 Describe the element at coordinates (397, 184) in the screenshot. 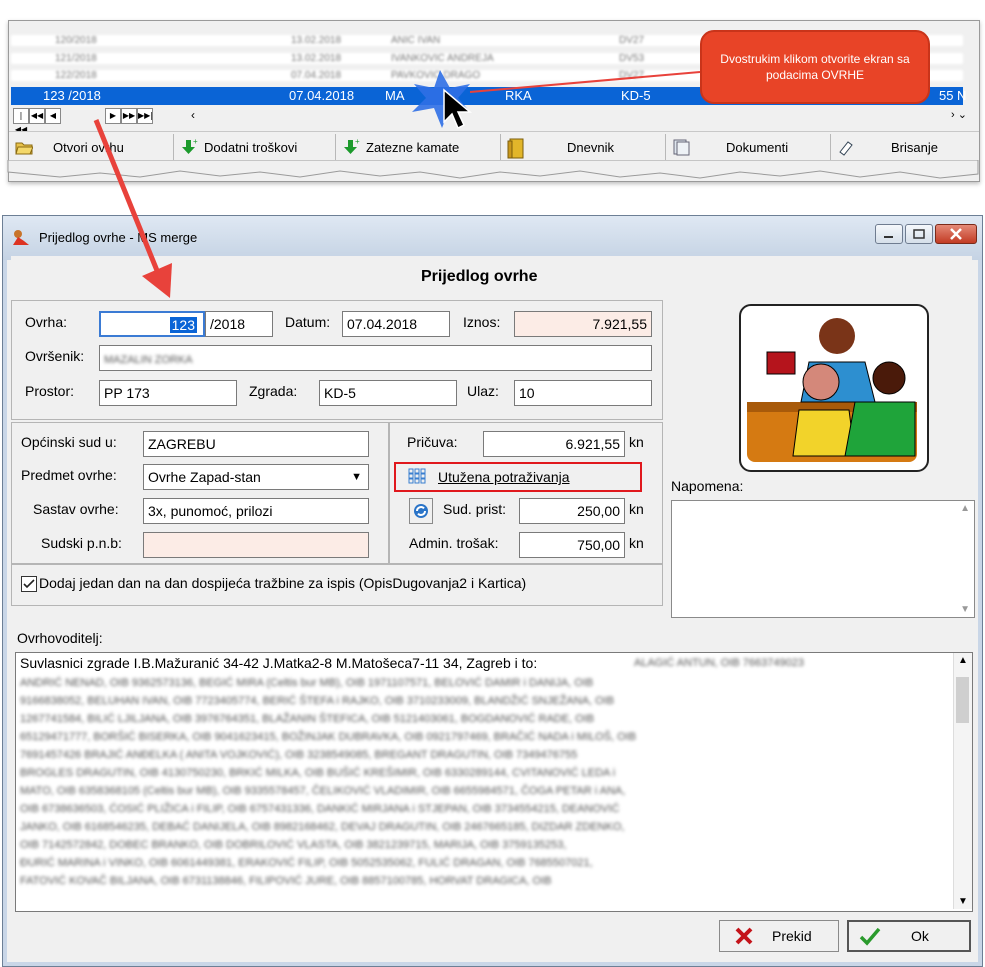

I see `annotation-overlay` at that location.